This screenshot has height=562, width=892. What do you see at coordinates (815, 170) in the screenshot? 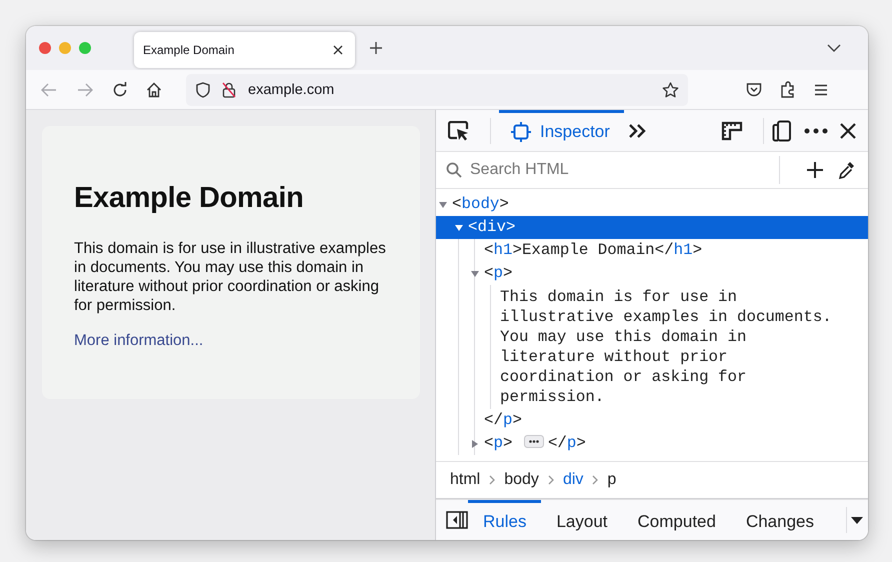
I see `add-node-icon` at bounding box center [815, 170].